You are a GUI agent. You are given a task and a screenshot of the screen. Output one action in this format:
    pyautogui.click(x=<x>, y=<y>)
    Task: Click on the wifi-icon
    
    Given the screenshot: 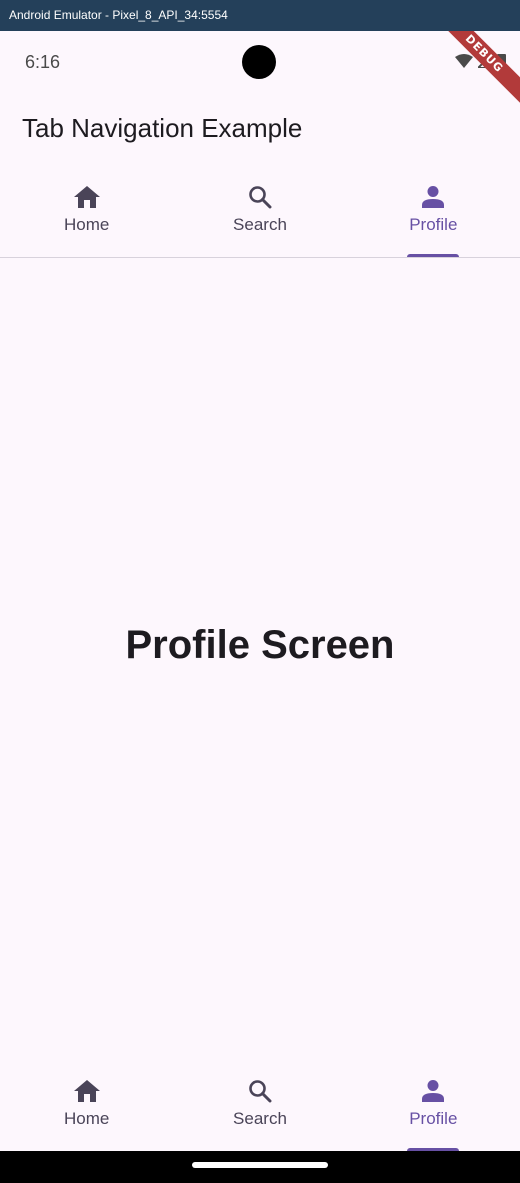 What is the action you would take?
    pyautogui.click(x=464, y=63)
    